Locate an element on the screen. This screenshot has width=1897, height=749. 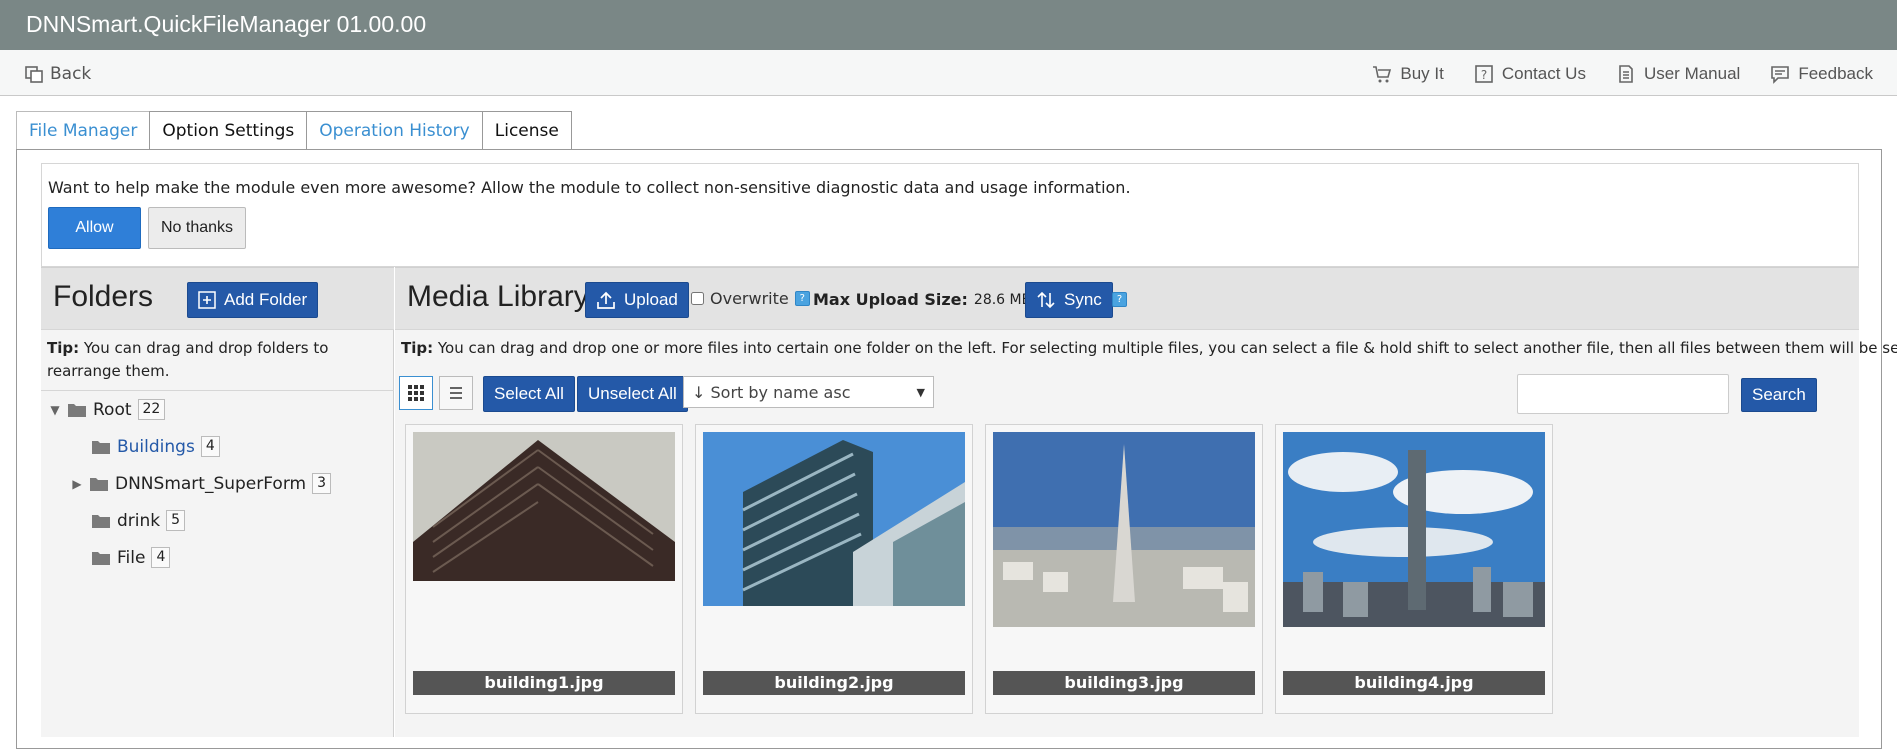
back-link: Back is located at coordinates (57, 74).